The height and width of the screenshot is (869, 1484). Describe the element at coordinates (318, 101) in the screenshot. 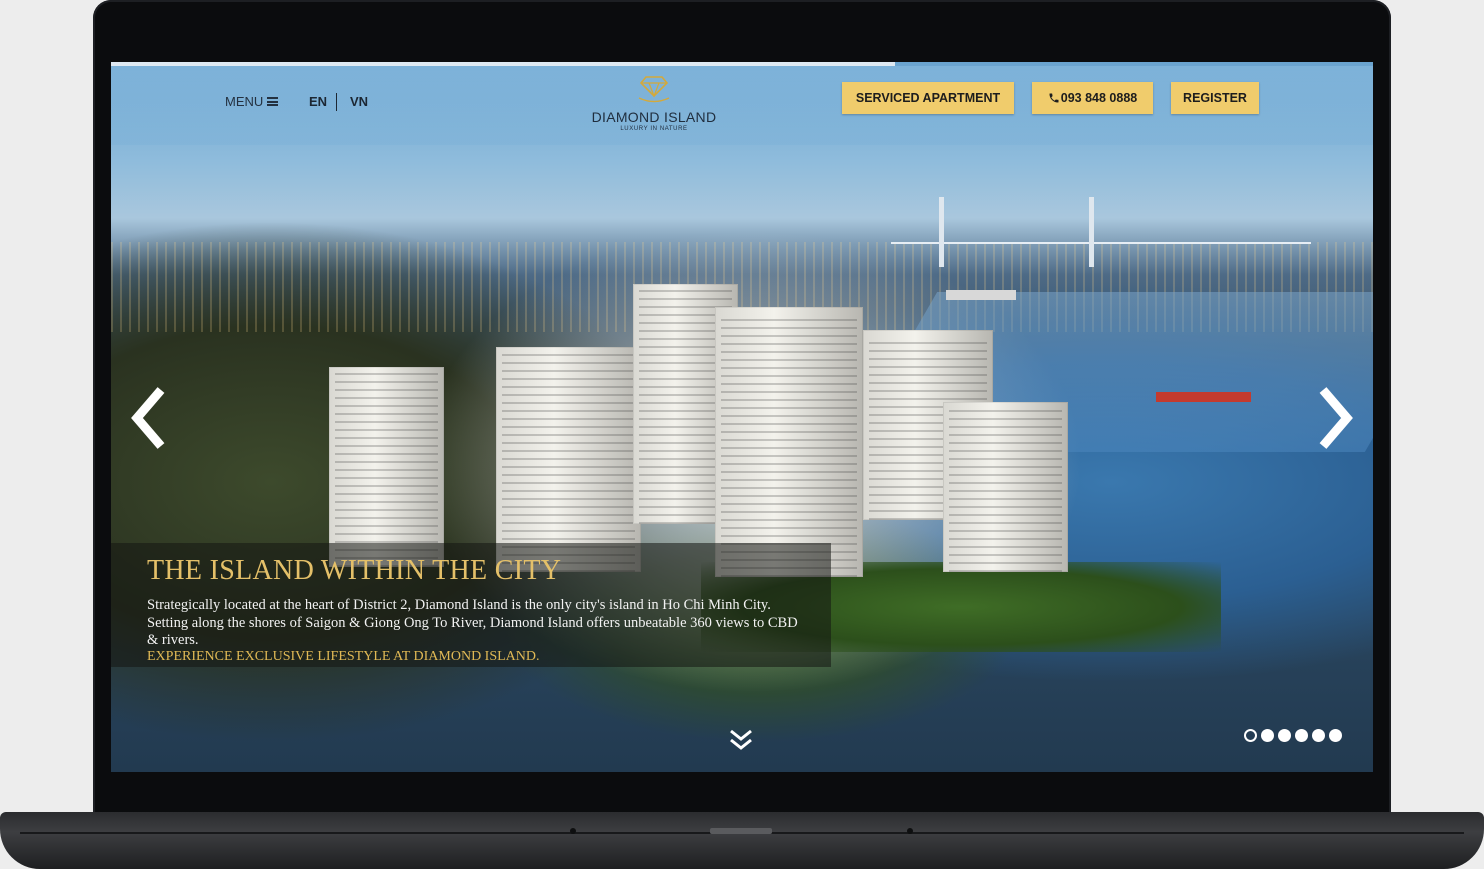

I see `lang-en-link: EN` at that location.